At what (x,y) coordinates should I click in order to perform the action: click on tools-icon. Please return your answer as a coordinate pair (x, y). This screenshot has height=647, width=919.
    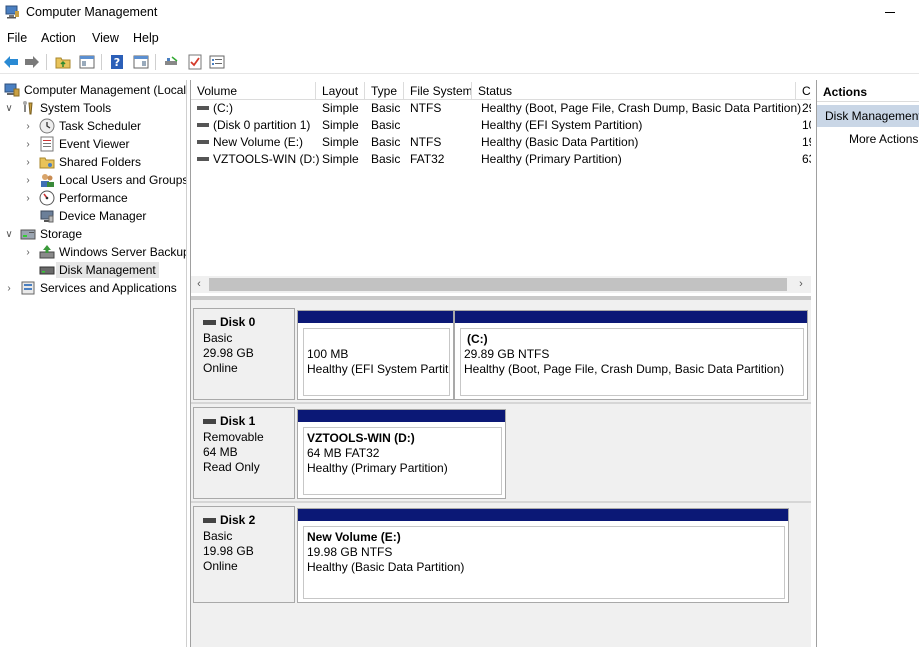
    Looking at the image, I should click on (28, 108).